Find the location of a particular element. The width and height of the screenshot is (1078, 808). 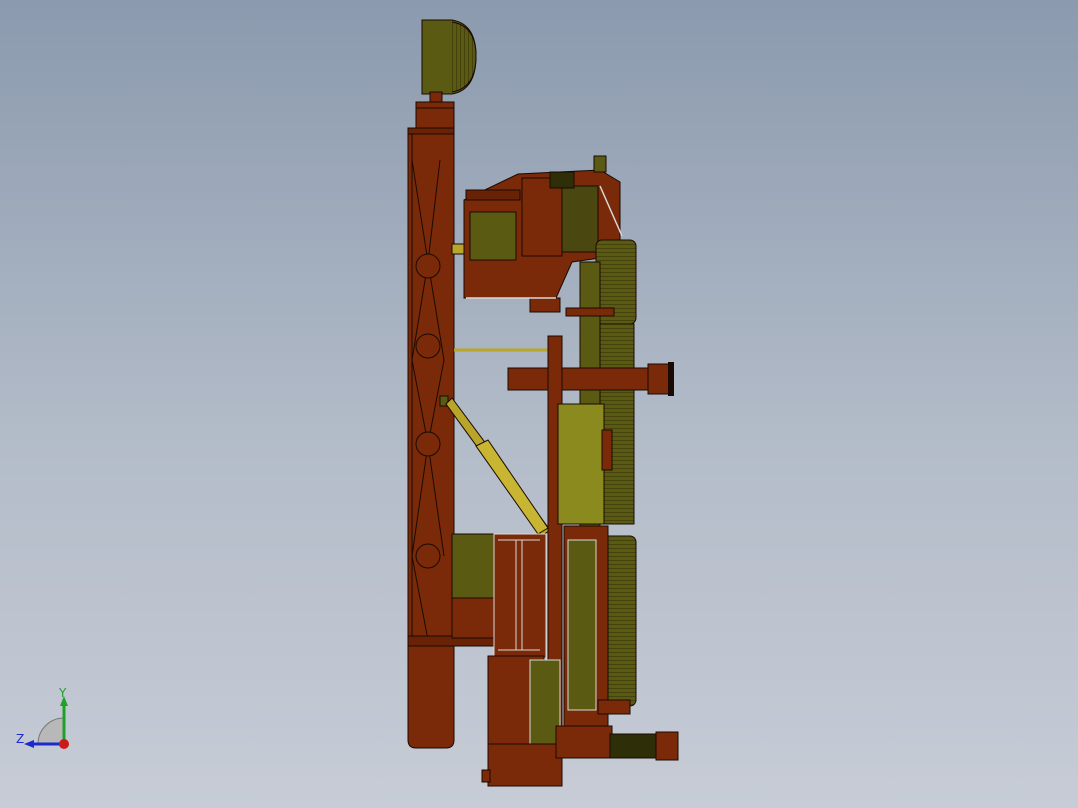

hydraulic-cylinder is located at coordinates (498, 467).